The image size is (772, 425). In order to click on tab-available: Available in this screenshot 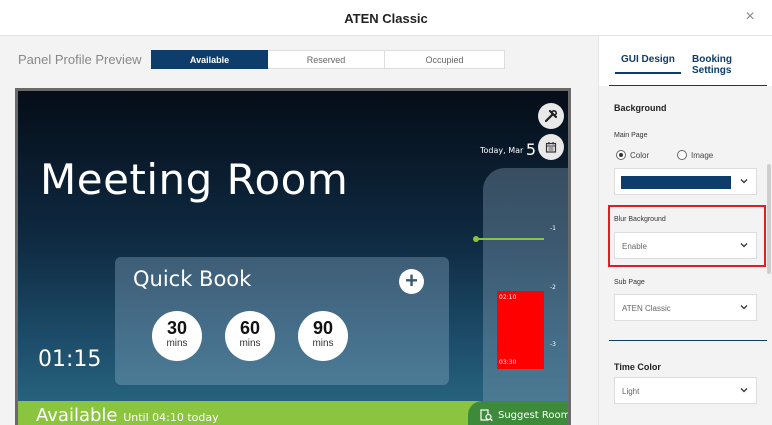, I will do `click(209, 59)`.